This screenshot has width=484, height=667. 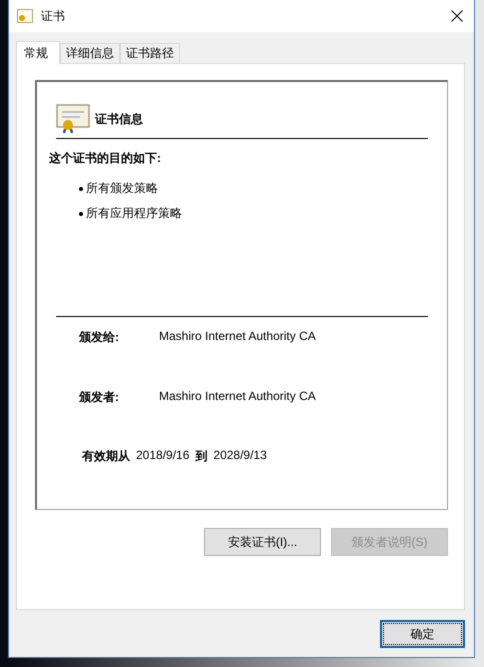 What do you see at coordinates (106, 456) in the screenshot?
I see `field-label: 有效期从` at bounding box center [106, 456].